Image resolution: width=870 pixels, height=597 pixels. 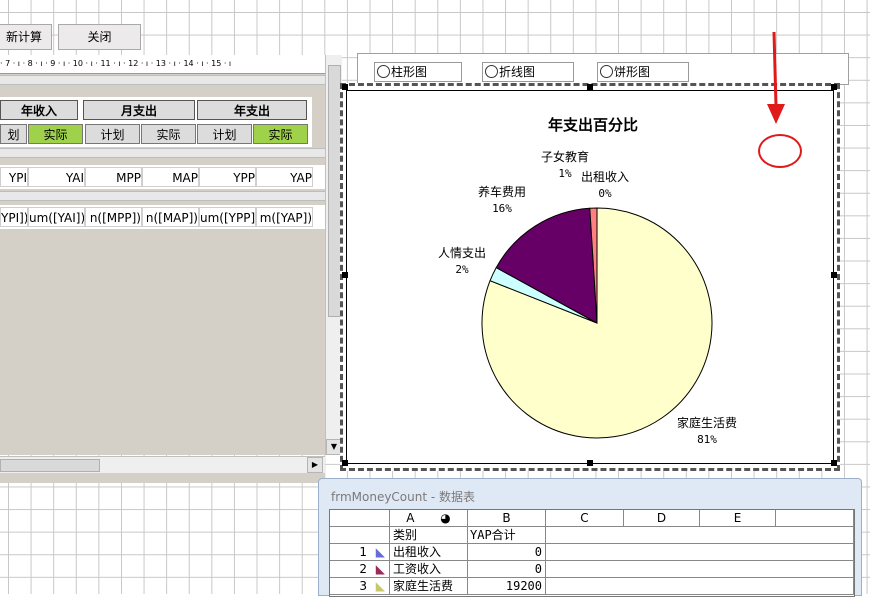 What do you see at coordinates (13, 134) in the screenshot?
I see `subheader-plan-1: 划` at bounding box center [13, 134].